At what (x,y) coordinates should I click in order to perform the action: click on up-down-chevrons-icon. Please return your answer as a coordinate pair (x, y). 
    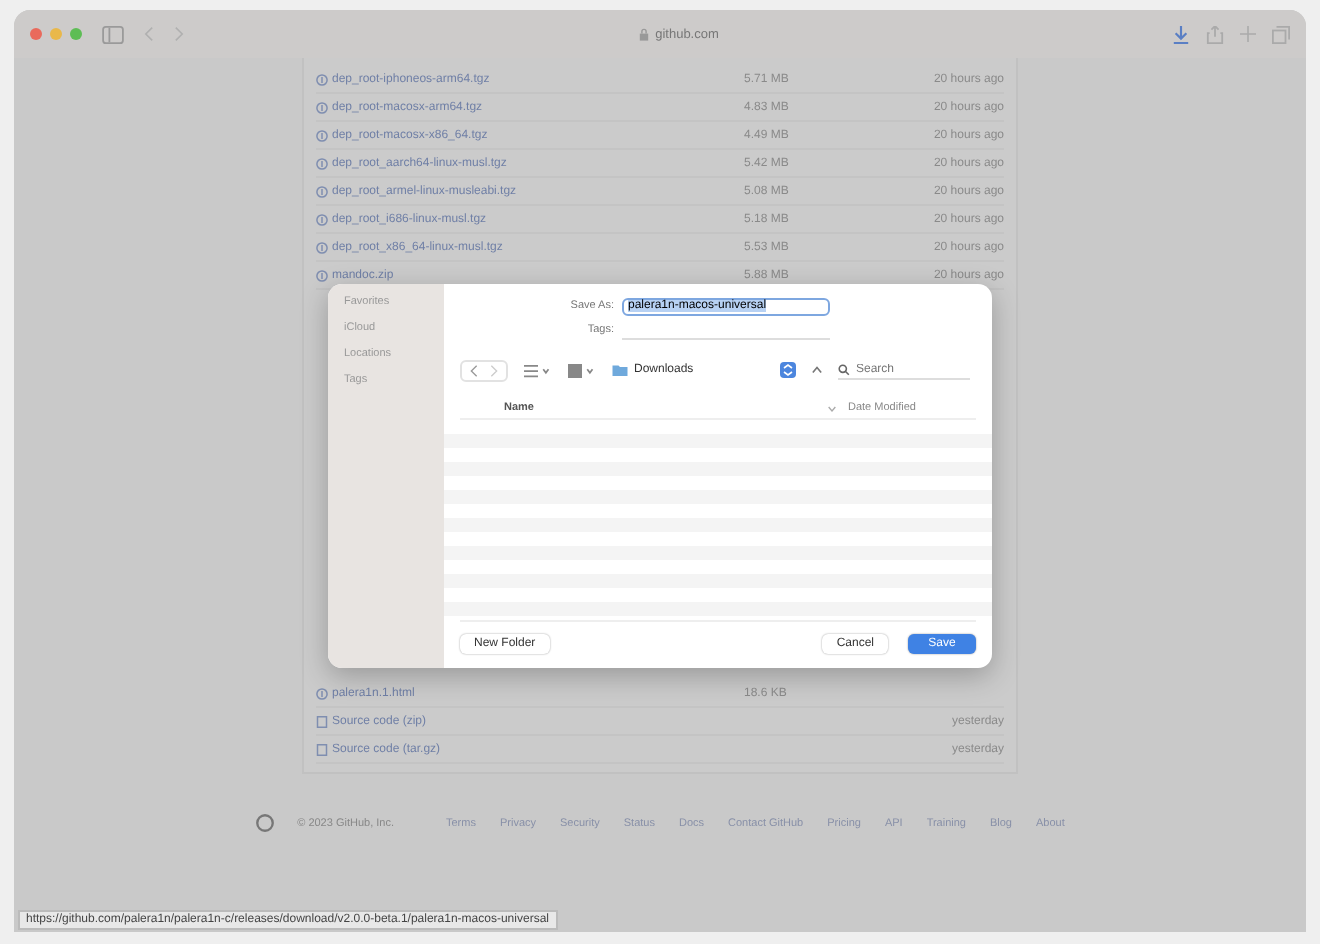
    Looking at the image, I should click on (788, 370).